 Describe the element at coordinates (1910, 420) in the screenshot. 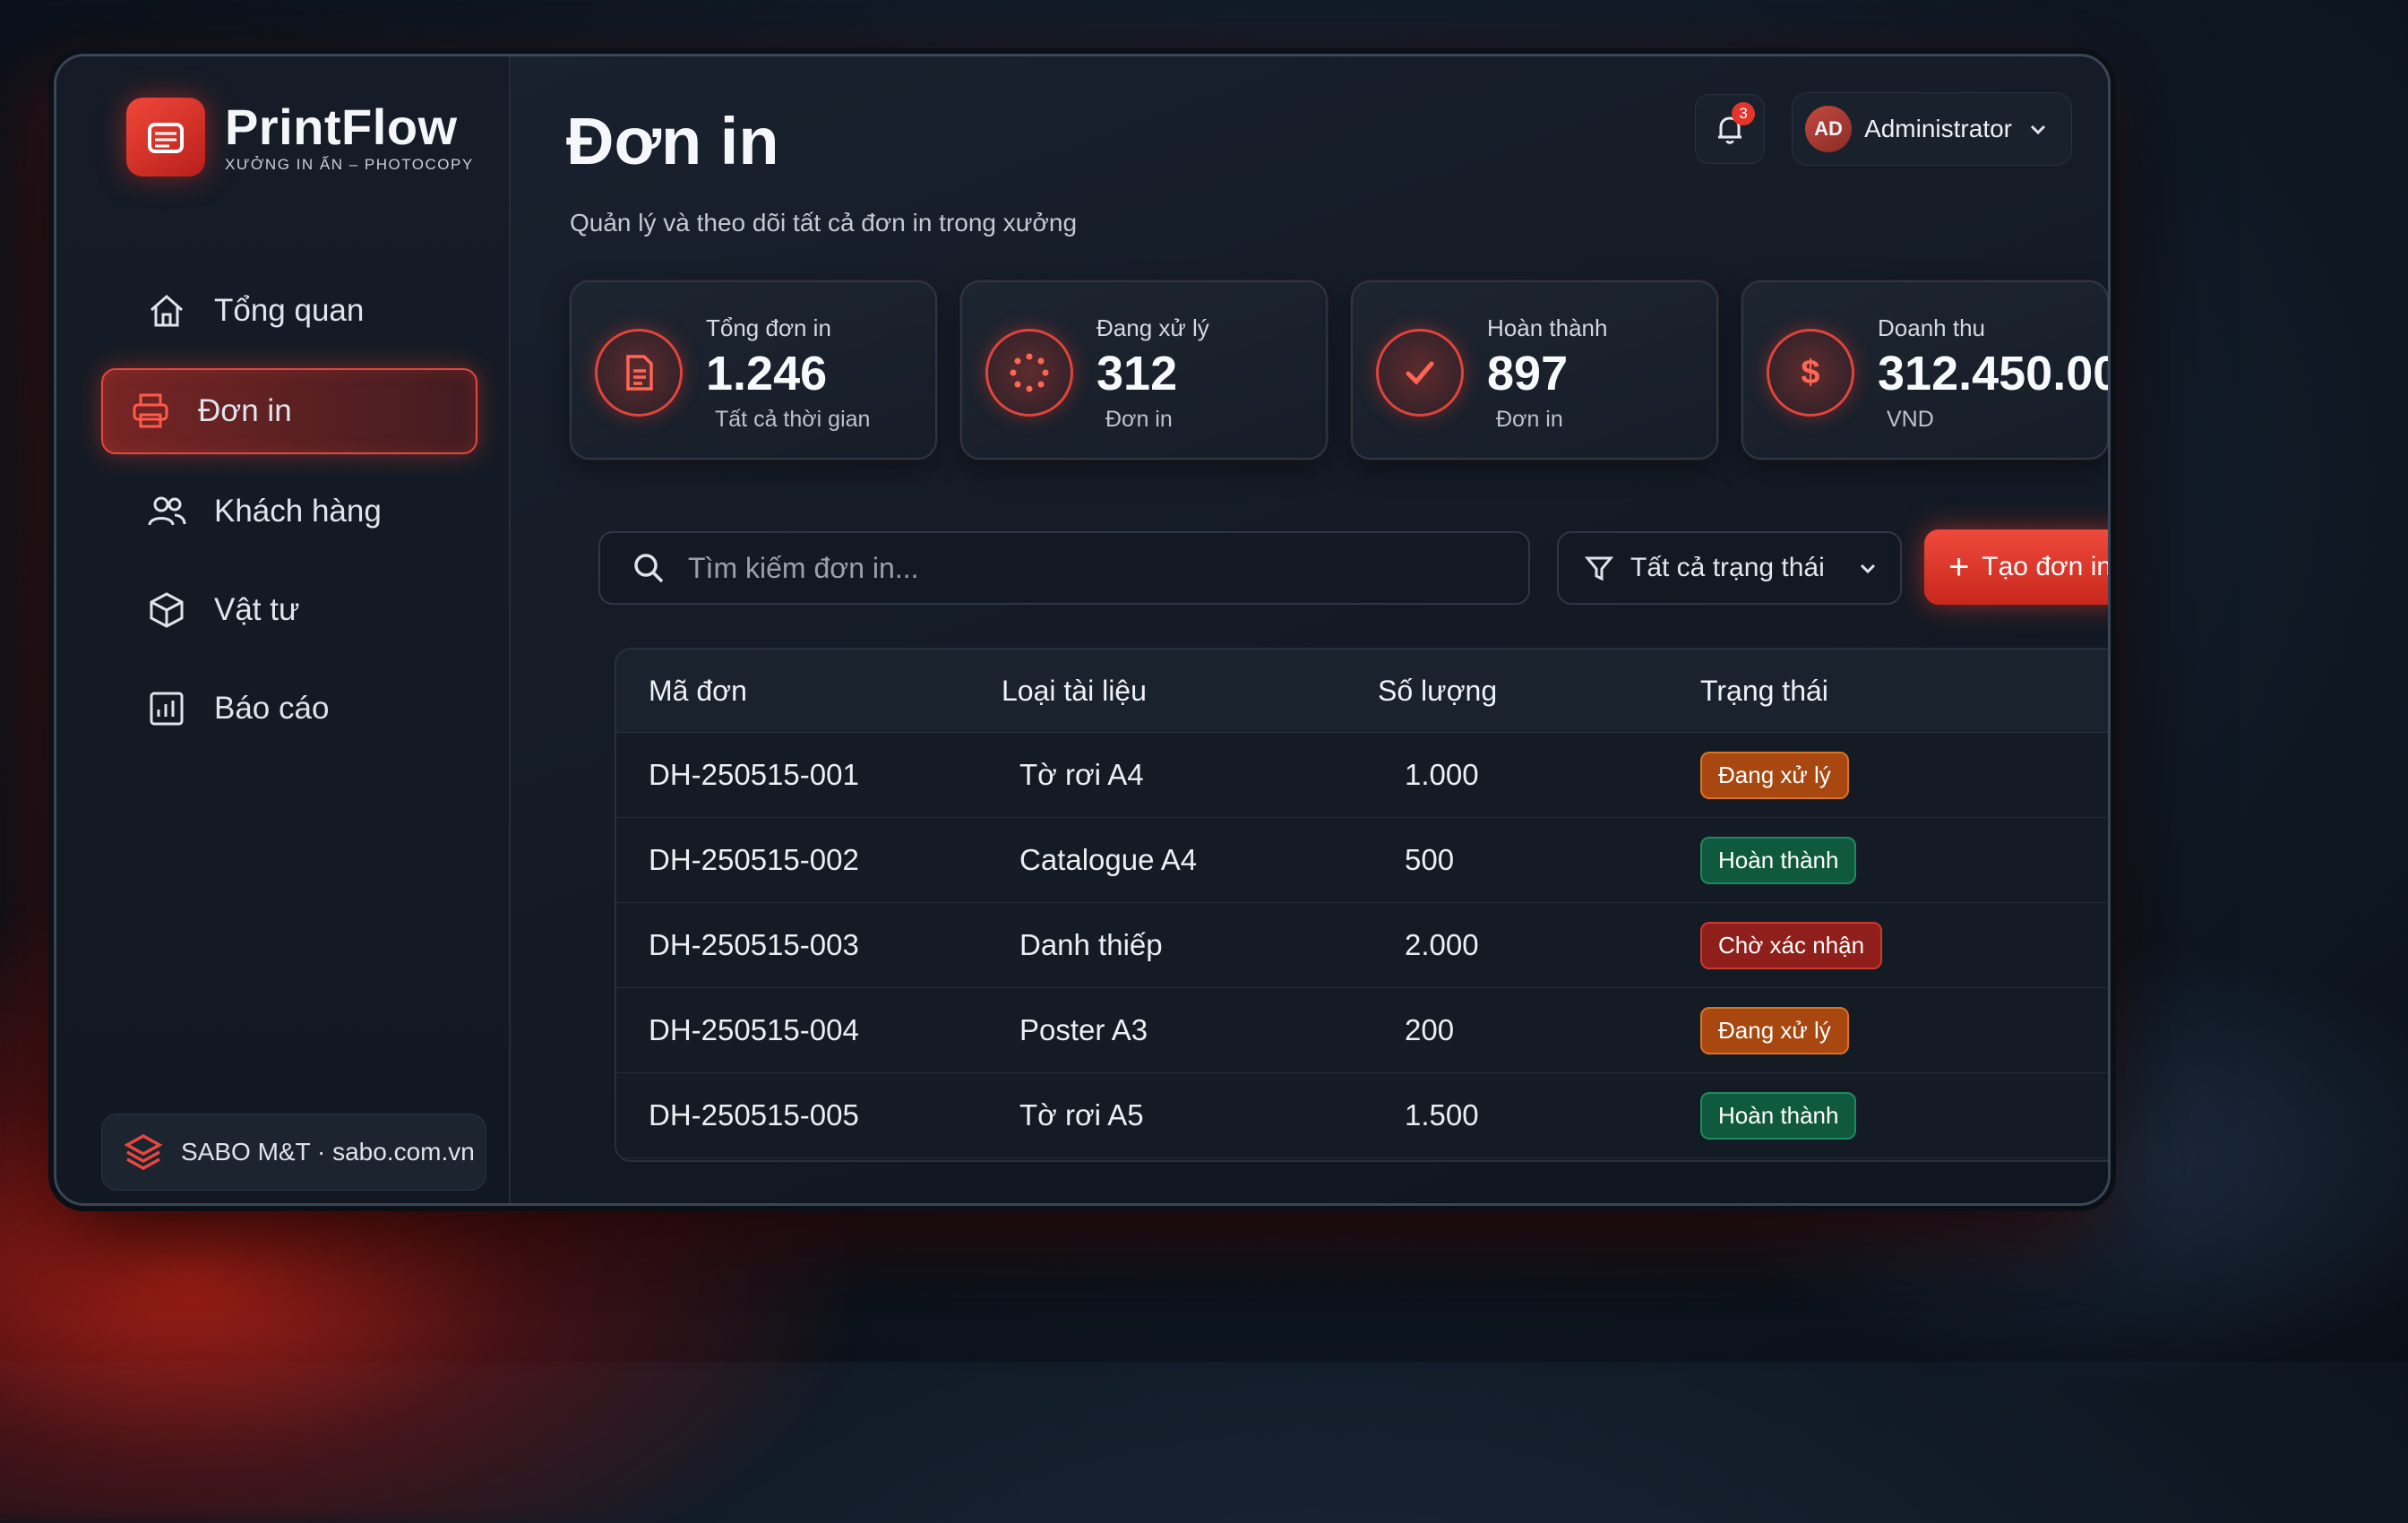

I see `stat-note: VND` at that location.